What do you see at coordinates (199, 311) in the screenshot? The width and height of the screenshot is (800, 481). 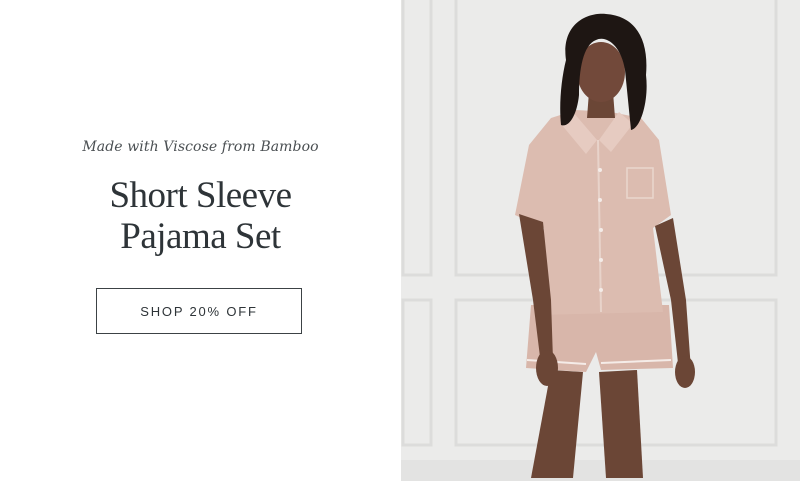 I see `shop-button: SHOP 20% OFF` at bounding box center [199, 311].